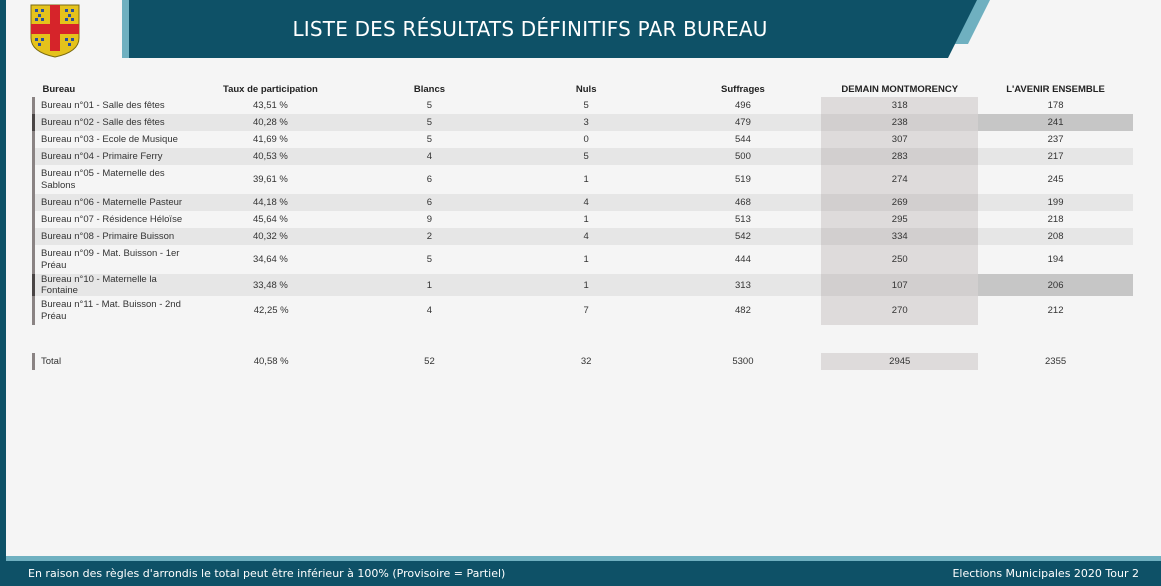 The image size is (1161, 586). I want to click on cell-nuls: 7, so click(586, 310).